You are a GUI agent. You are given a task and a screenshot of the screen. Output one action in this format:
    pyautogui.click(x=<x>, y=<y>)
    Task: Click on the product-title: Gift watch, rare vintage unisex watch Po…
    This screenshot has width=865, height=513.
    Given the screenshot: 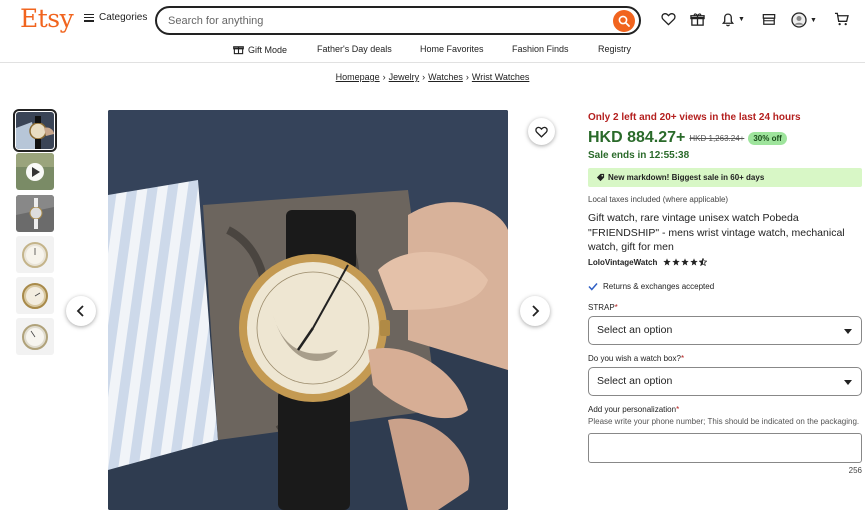 What is the action you would take?
    pyautogui.click(x=716, y=232)
    